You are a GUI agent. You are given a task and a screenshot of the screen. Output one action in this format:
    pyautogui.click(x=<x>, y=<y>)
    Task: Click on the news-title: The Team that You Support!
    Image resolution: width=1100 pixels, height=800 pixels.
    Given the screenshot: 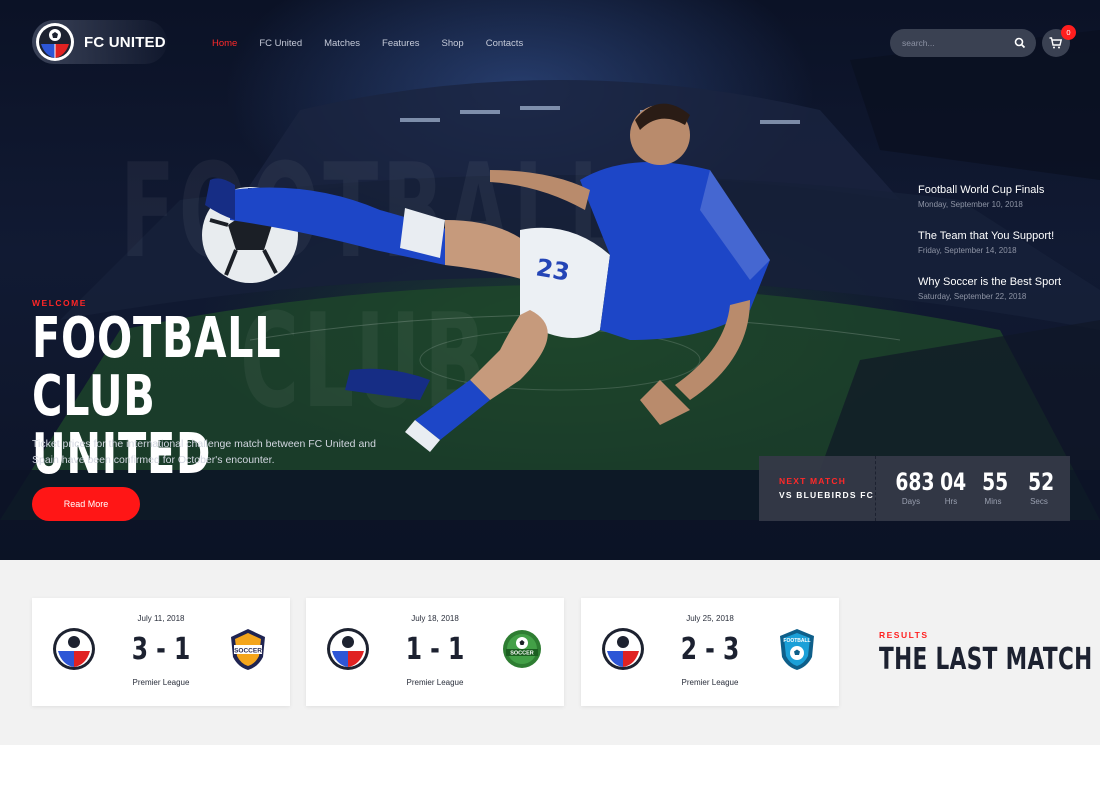 What is the action you would take?
    pyautogui.click(x=1003, y=236)
    